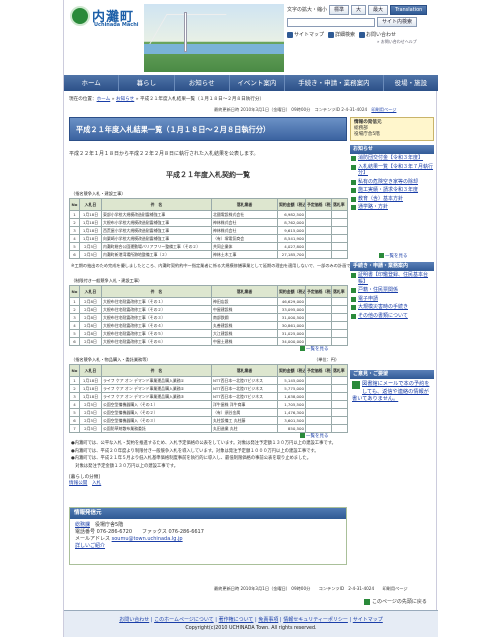  What do you see at coordinates (392, 307) in the screenshot?
I see `sidebar-proc-item: 大規模災害時の手続き` at bounding box center [392, 307].